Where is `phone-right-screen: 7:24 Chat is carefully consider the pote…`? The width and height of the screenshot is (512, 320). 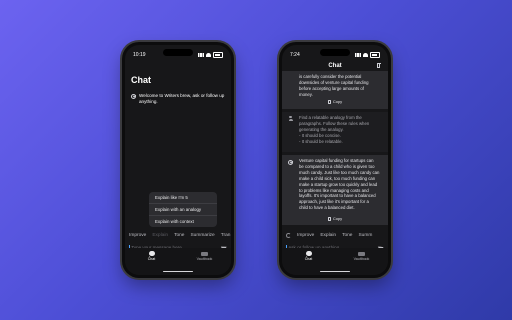 phone-right-screen: 7:24 Chat is carefully consider the pote… is located at coordinates (335, 160).